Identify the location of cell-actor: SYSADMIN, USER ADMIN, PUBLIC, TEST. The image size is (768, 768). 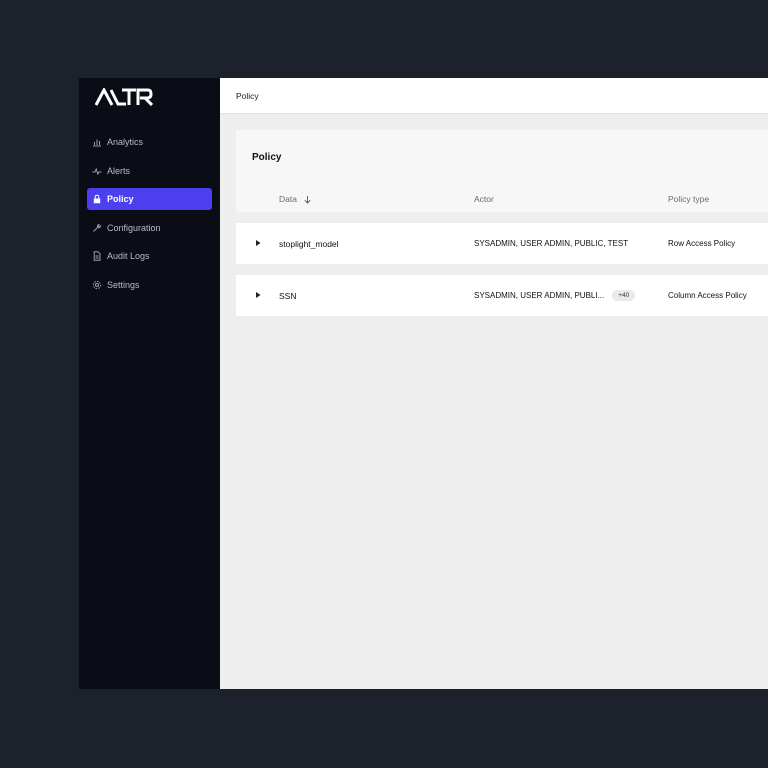
(551, 243).